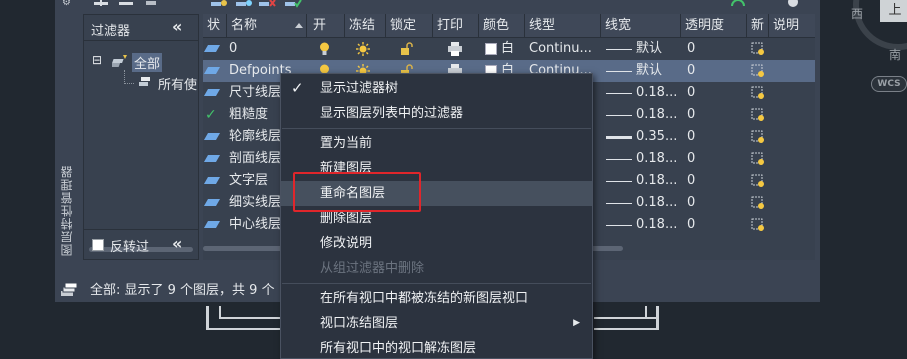 The width and height of the screenshot is (907, 359). Describe the element at coordinates (127, 4) in the screenshot. I see `new-group-filter-icon` at that location.